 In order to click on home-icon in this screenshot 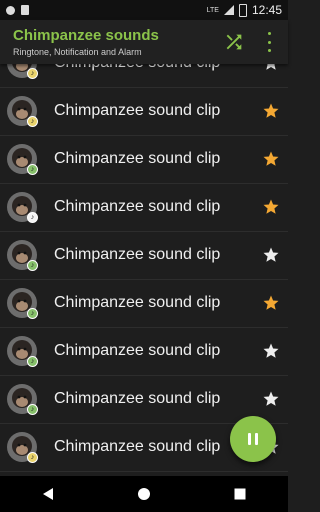, I will do `click(144, 494)`.